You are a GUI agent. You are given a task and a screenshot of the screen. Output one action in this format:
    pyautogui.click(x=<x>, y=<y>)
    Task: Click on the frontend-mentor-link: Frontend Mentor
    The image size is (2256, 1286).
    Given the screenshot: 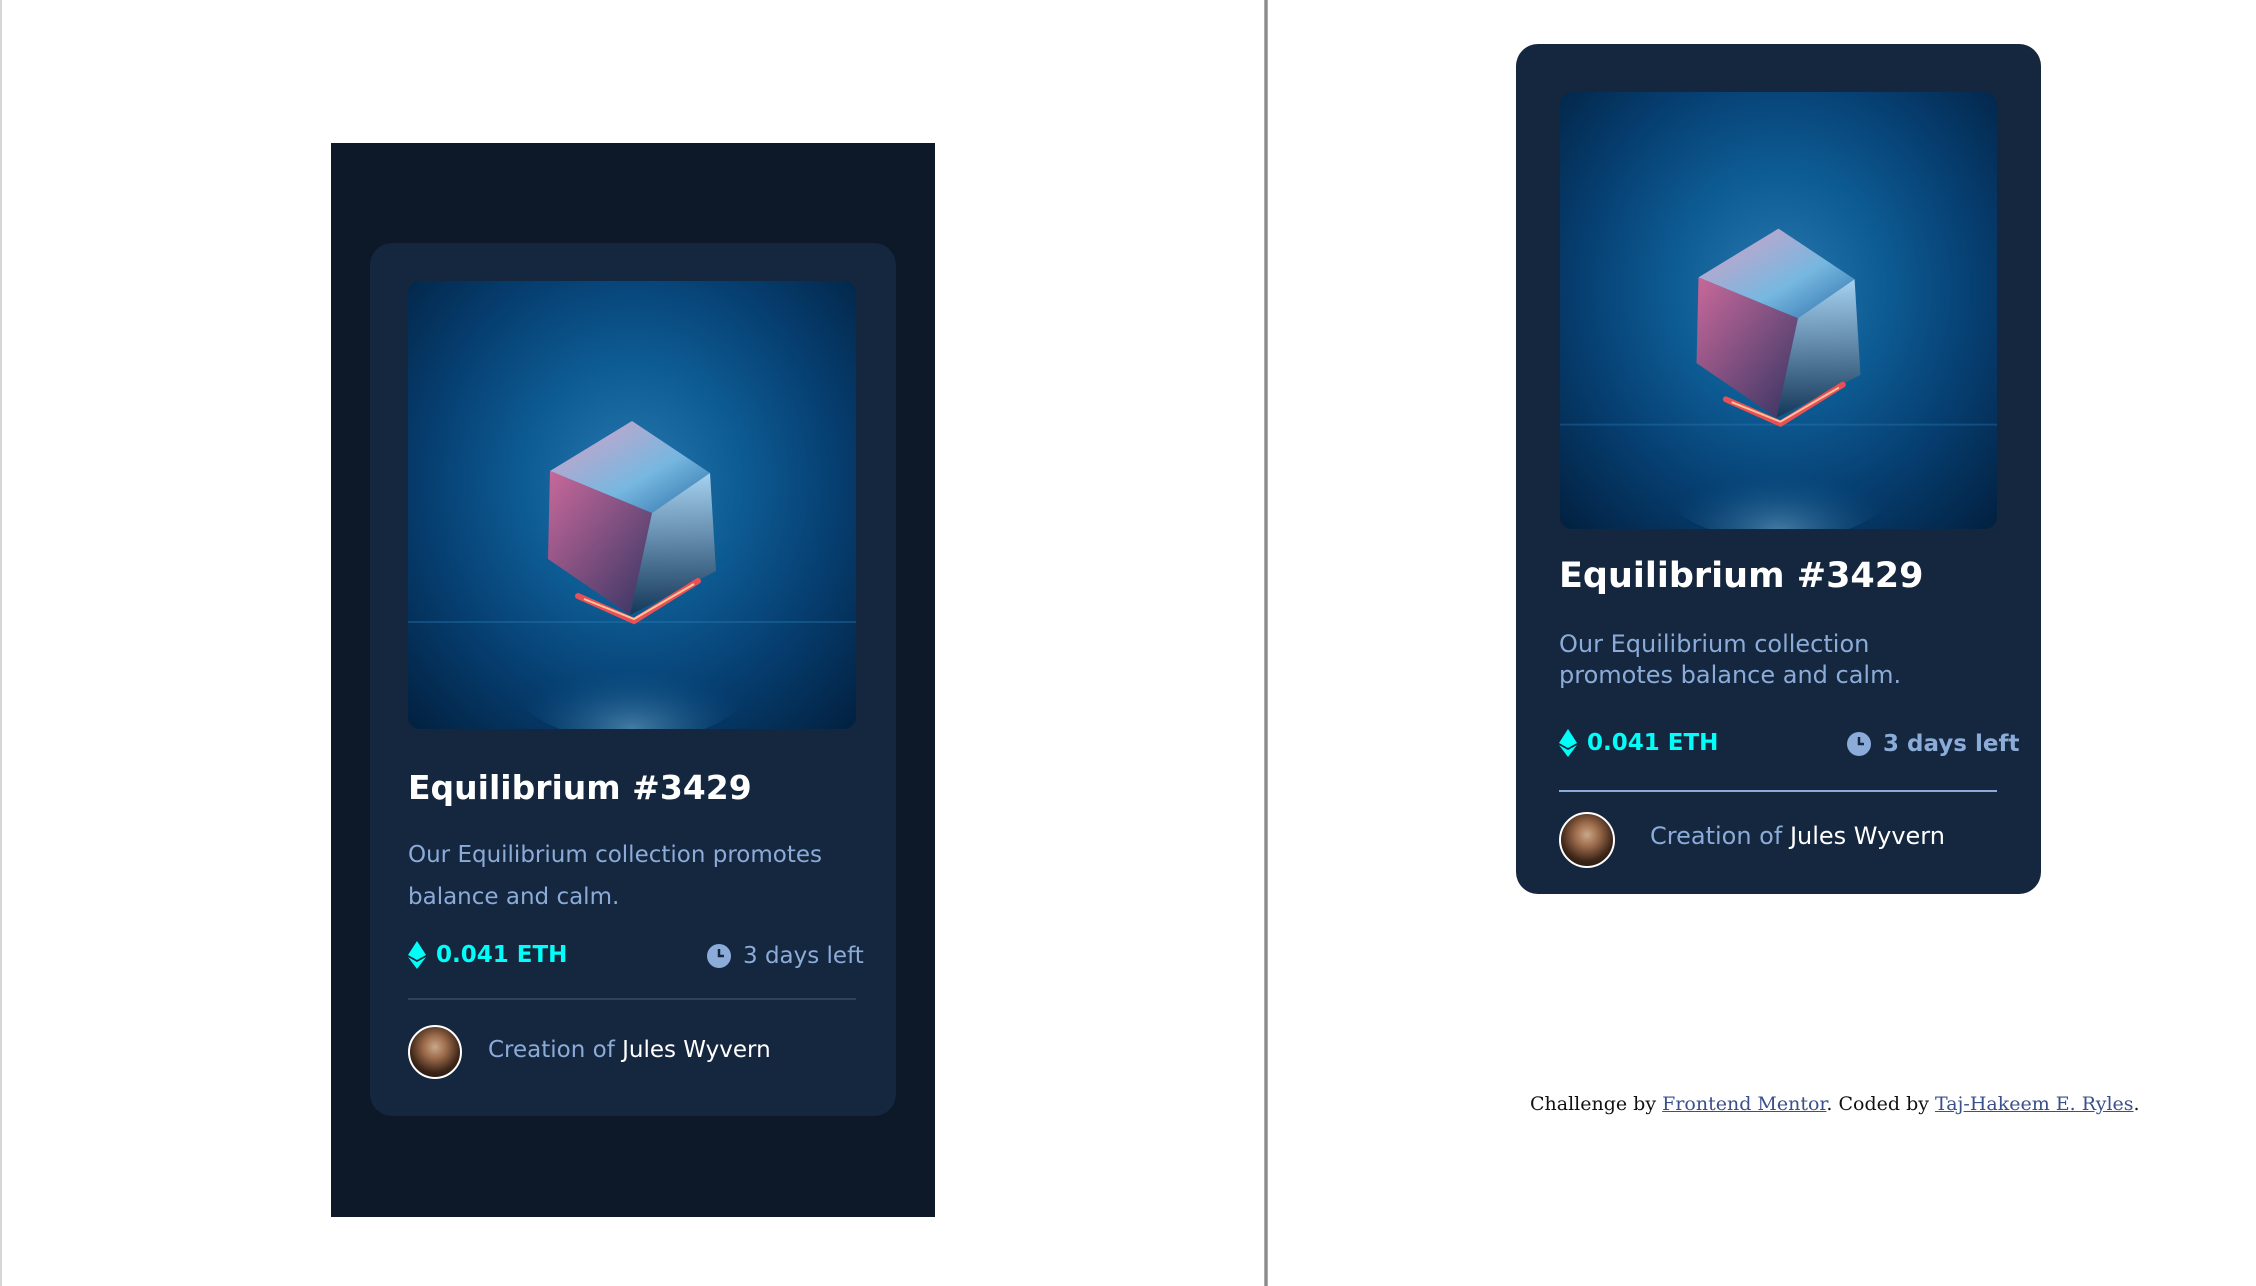 What is the action you would take?
    pyautogui.click(x=1744, y=1104)
    